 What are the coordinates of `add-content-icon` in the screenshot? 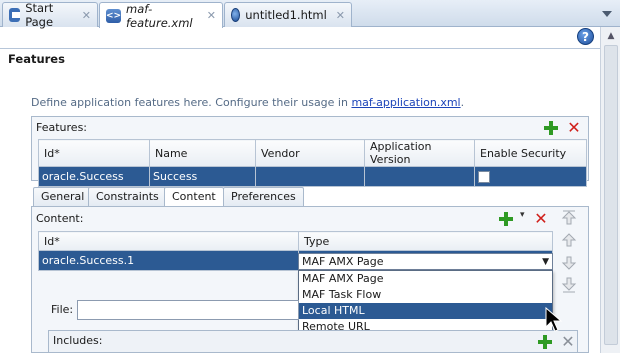 It's located at (506, 219).